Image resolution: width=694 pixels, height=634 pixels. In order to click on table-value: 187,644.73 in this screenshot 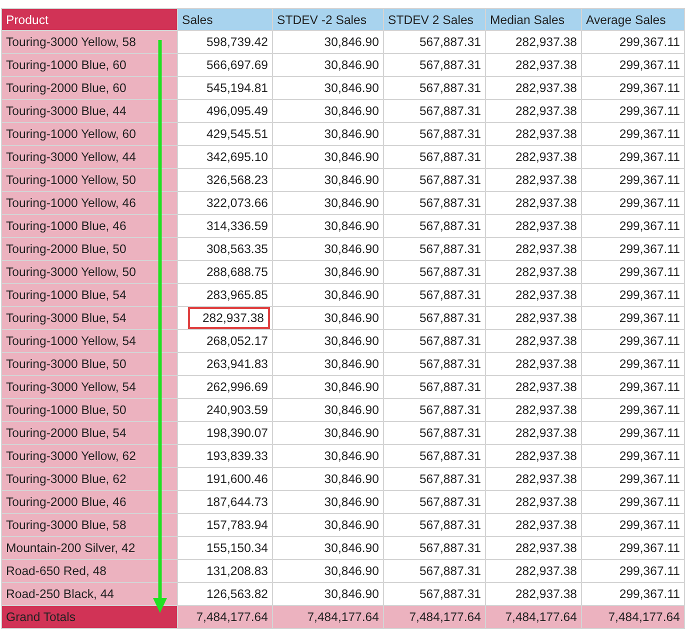, I will do `click(237, 502)`.